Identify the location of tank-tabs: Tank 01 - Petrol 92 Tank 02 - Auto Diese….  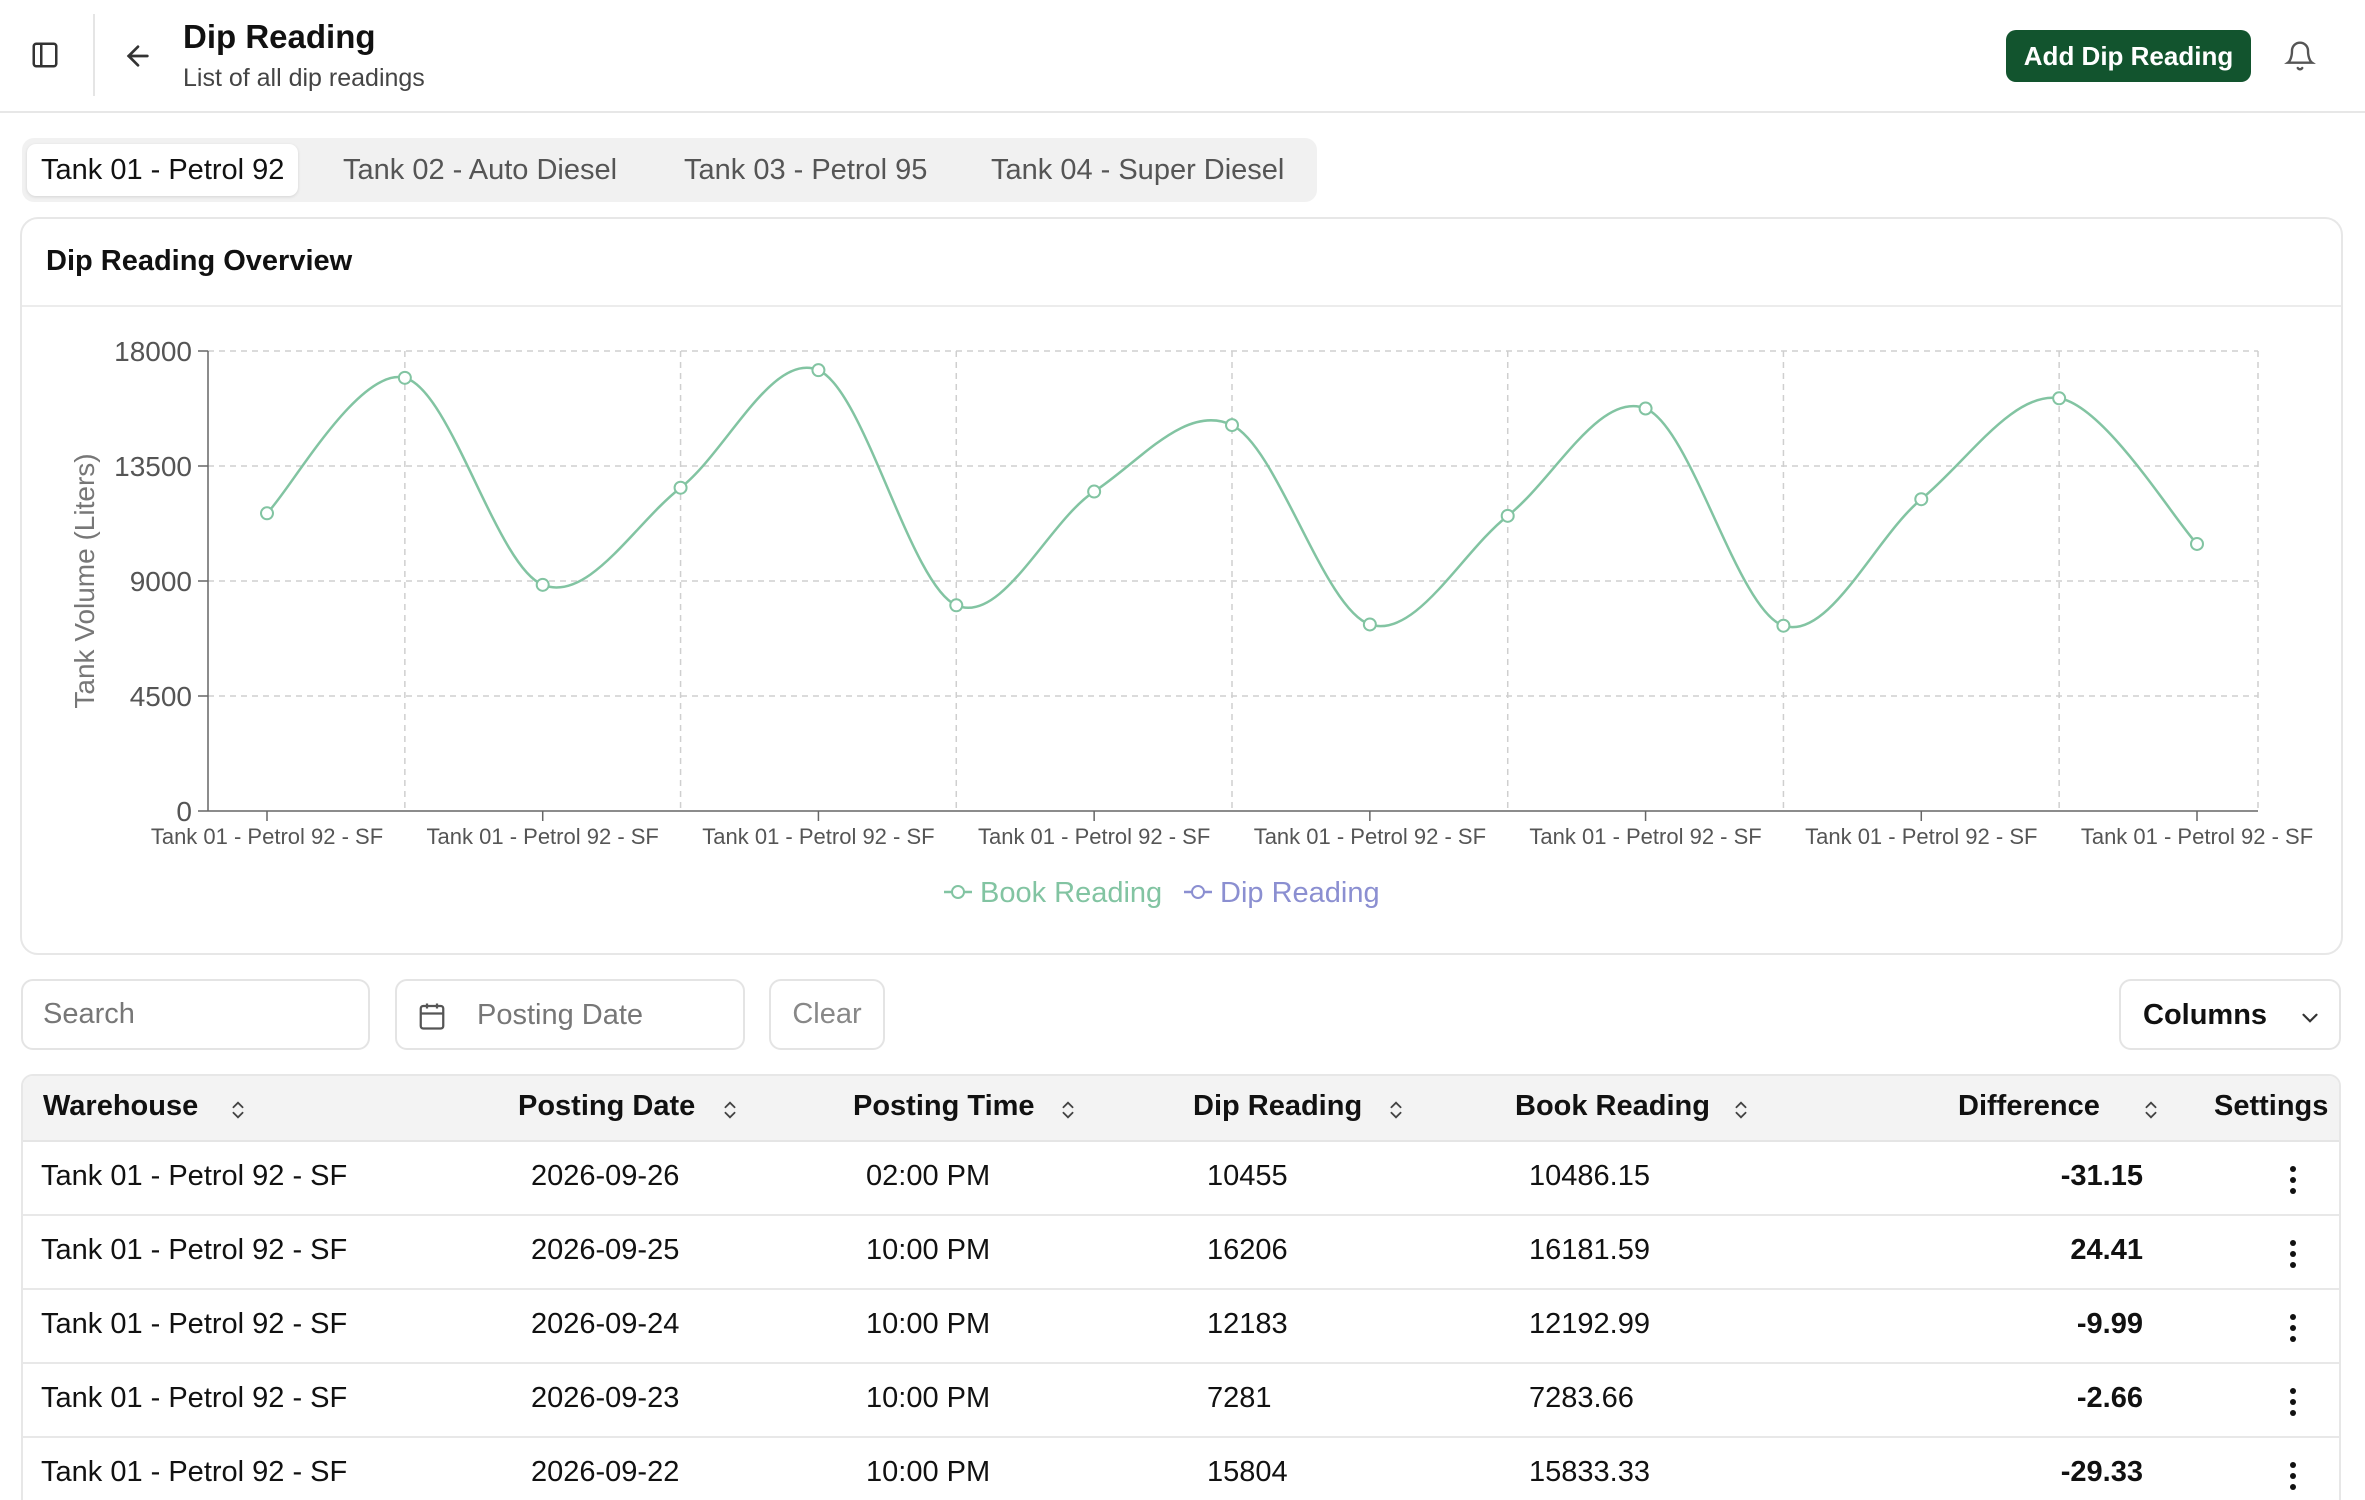
(669, 170).